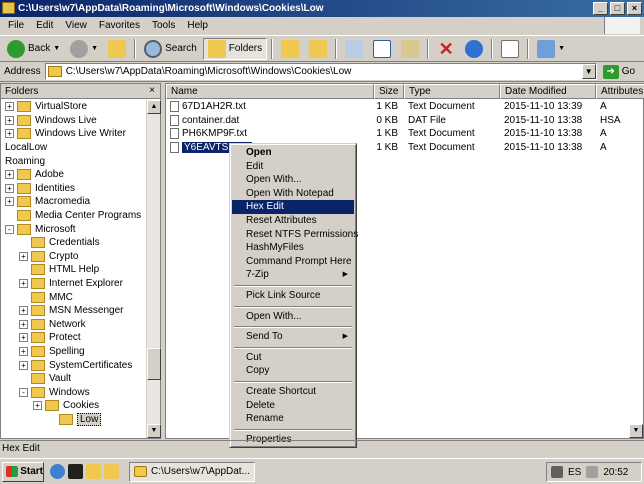 The height and width of the screenshot is (484, 644). What do you see at coordinates (74, 338) in the screenshot?
I see `tree-item: + Protect` at bounding box center [74, 338].